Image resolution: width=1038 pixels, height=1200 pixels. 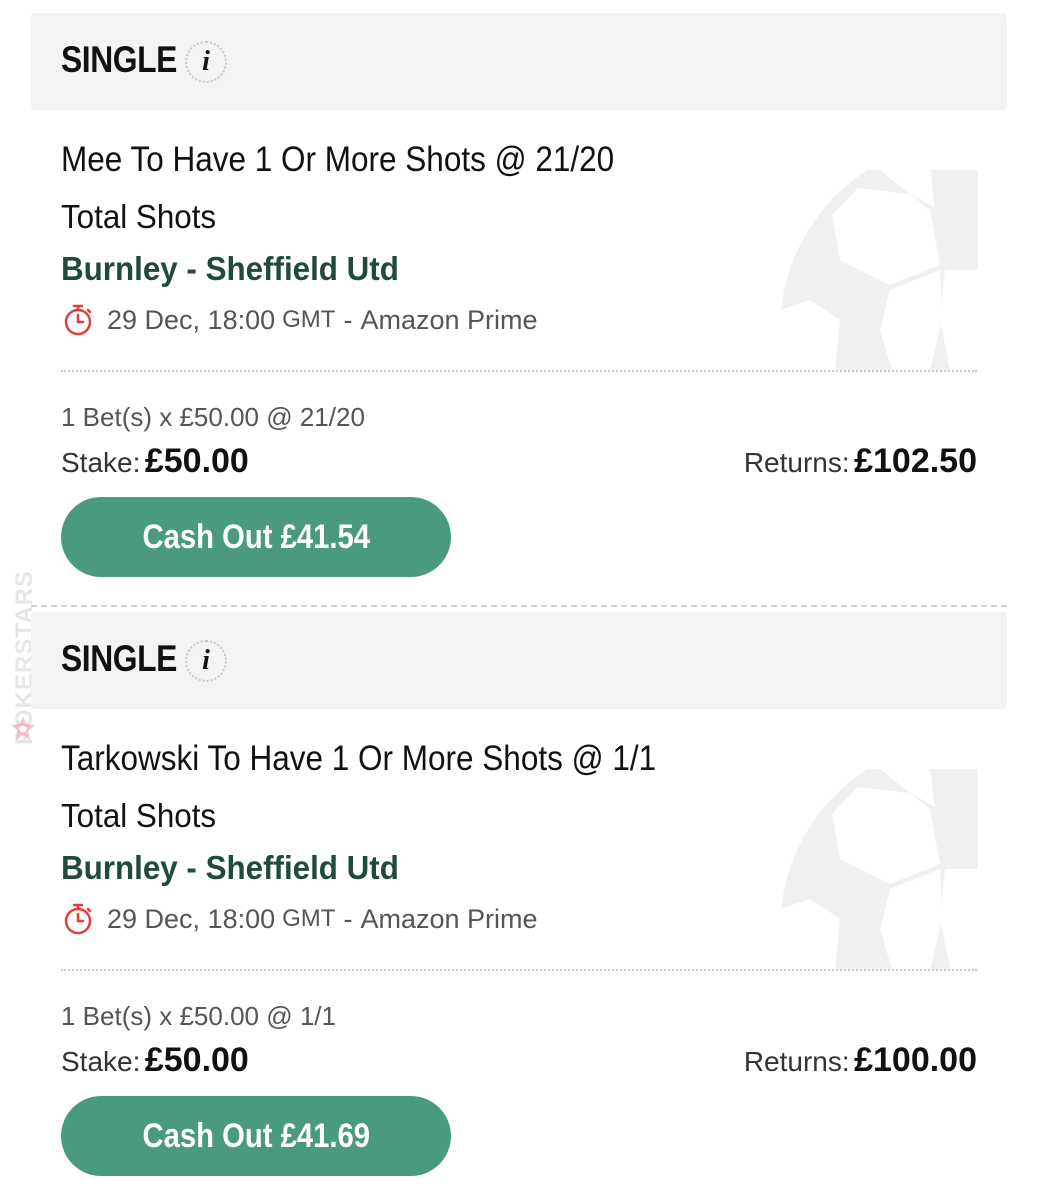 I want to click on cash-out-label: Cash Out £41.54, so click(x=256, y=536).